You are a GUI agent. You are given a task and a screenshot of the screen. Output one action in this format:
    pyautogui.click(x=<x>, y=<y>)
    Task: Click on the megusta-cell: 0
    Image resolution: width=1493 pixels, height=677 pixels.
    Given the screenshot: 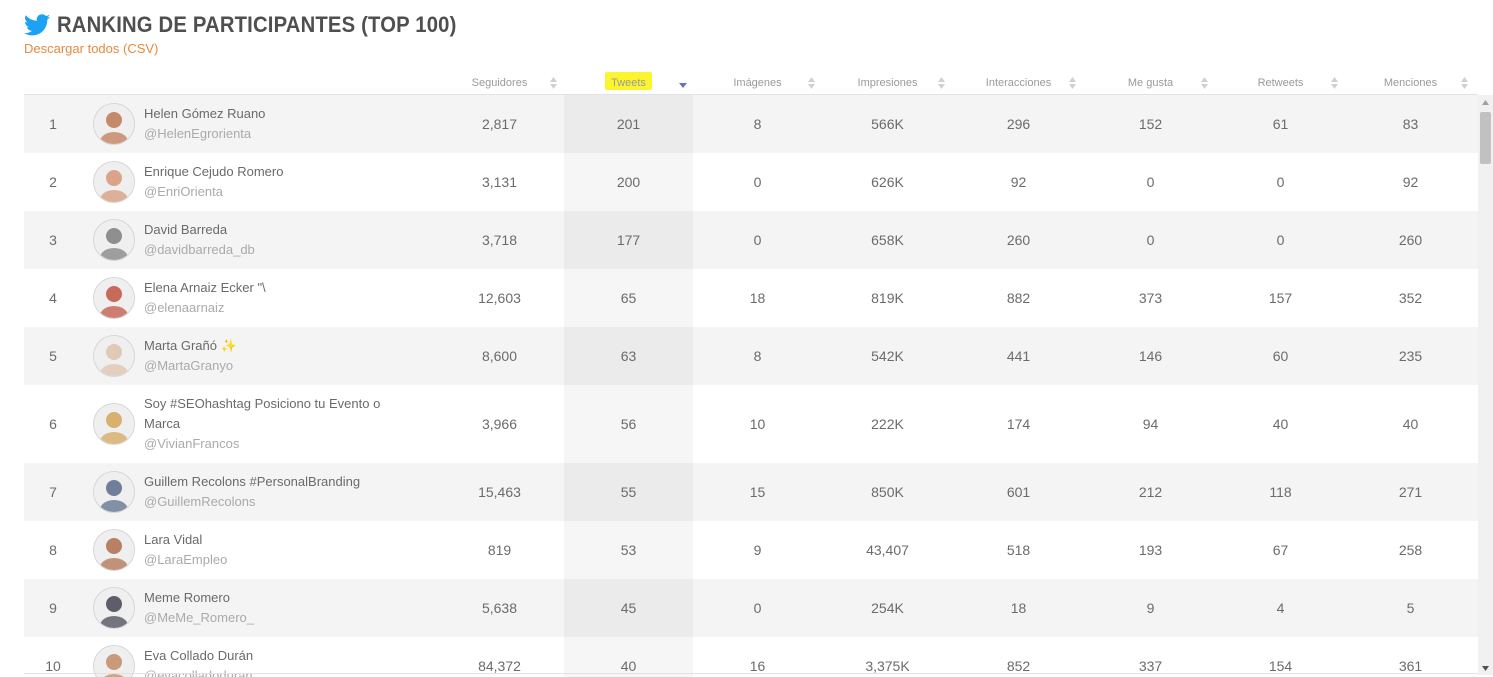 What is the action you would take?
    pyautogui.click(x=1150, y=182)
    